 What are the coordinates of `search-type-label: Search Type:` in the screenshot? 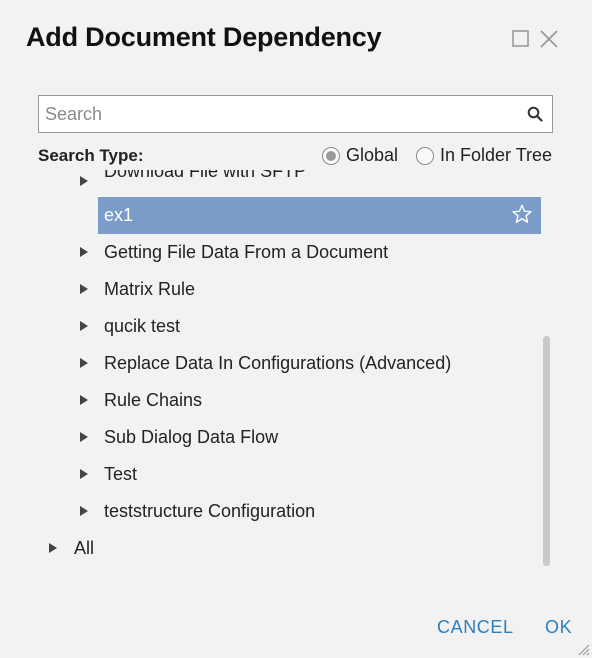 It's located at (91, 155).